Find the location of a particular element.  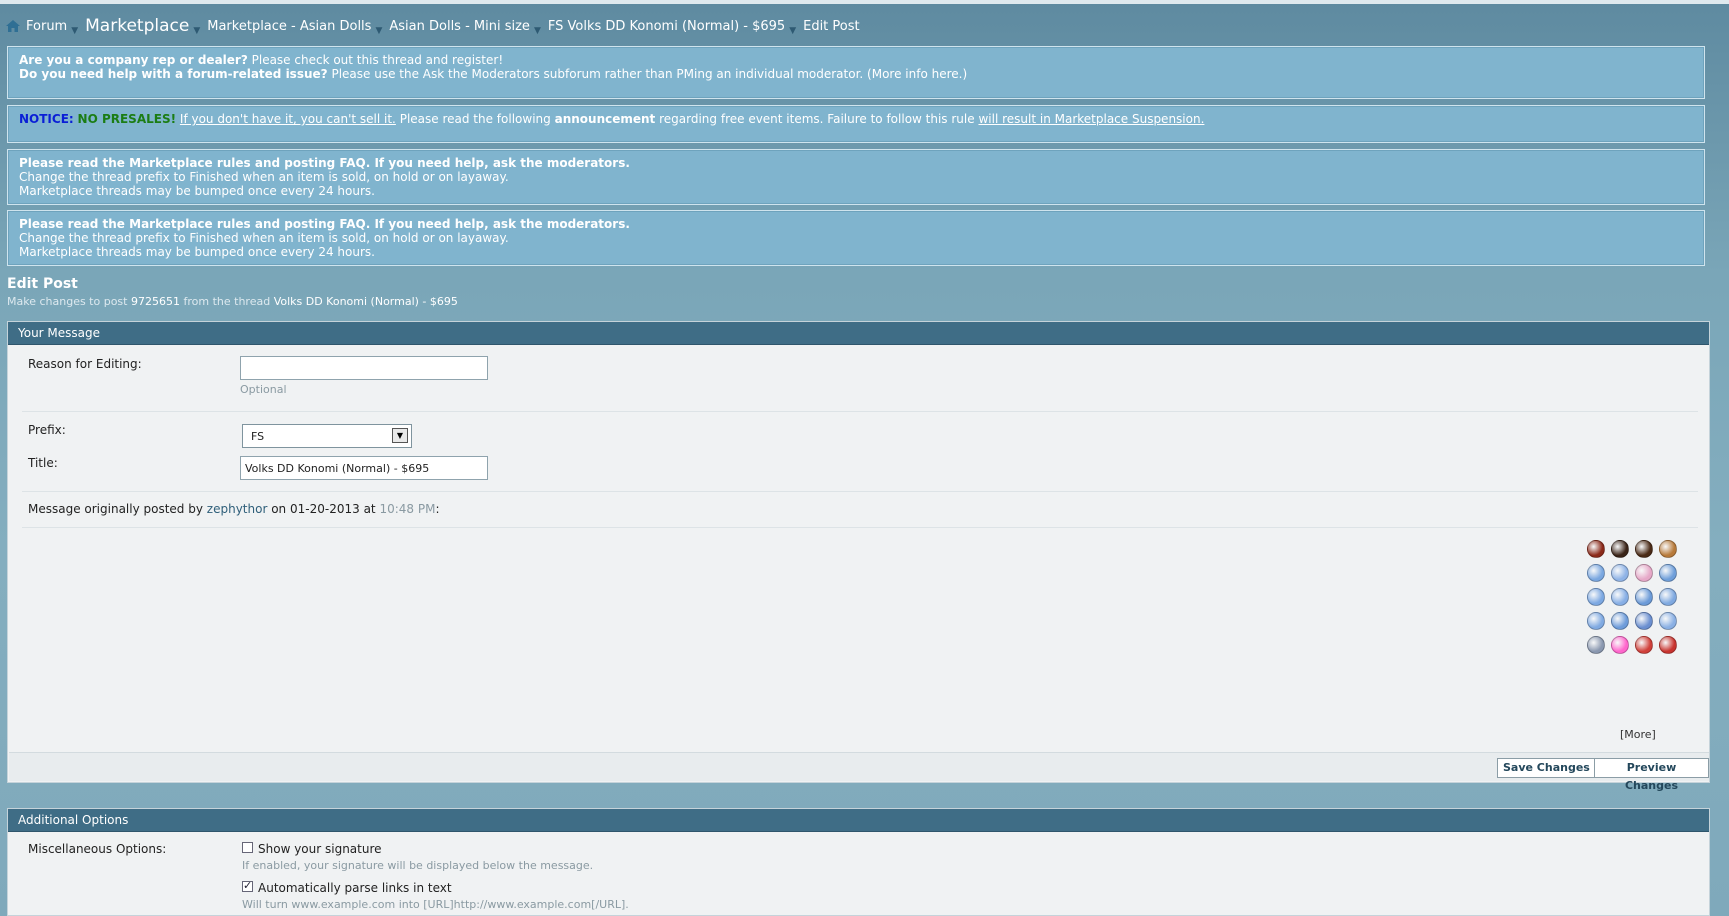

breadcrumb-forum: Forum is located at coordinates (46, 26).